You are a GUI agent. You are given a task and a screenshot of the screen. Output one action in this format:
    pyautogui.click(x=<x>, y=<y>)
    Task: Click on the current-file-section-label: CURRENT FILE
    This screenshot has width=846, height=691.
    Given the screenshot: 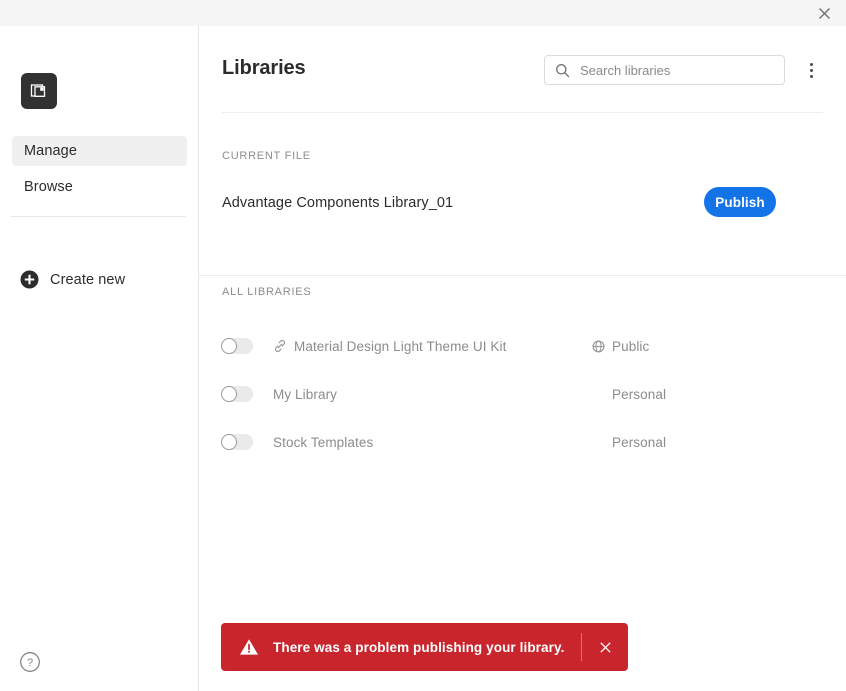 What is the action you would take?
    pyautogui.click(x=266, y=156)
    